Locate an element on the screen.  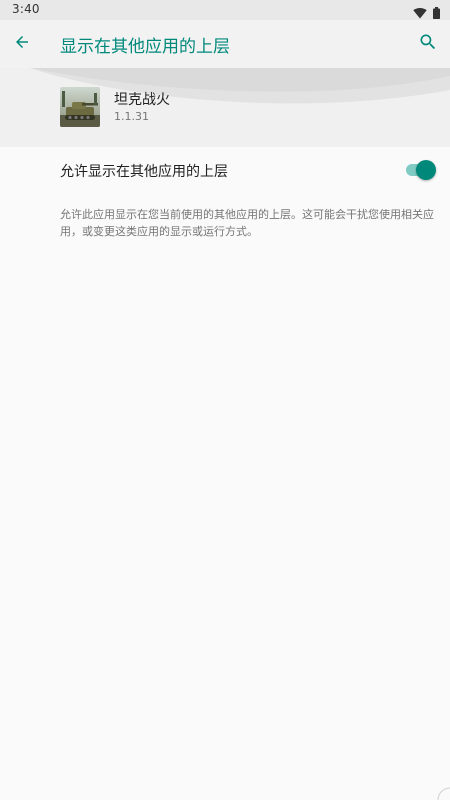
overlay-permission-row: 允许显示在其他应用的上层 is located at coordinates (225, 170).